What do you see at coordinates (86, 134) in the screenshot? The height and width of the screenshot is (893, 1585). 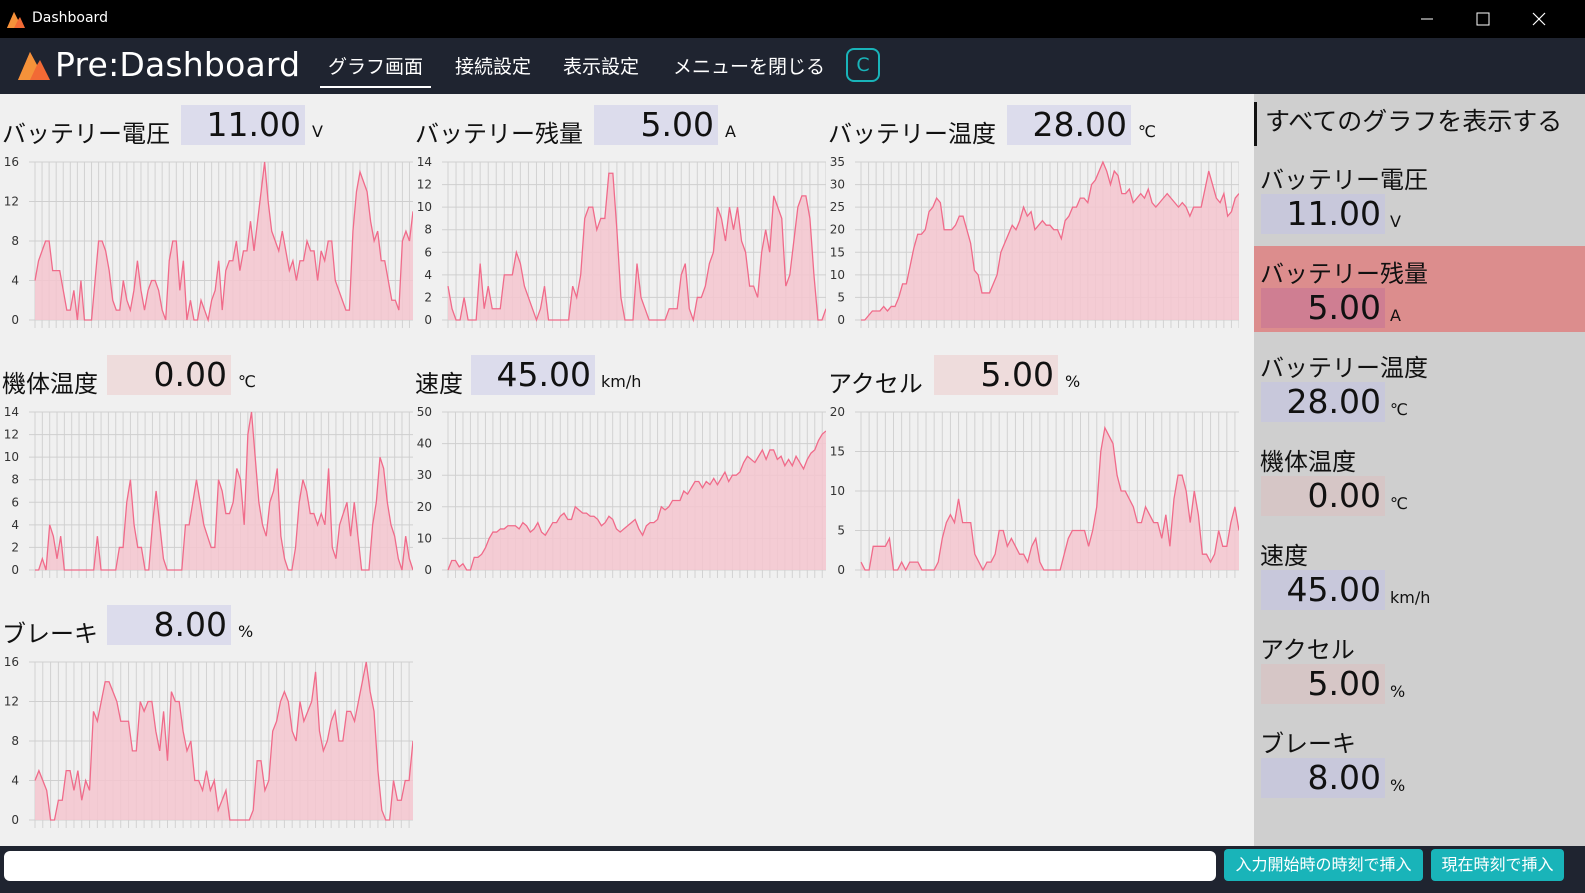 I see `panel-label: バッテリー電圧` at bounding box center [86, 134].